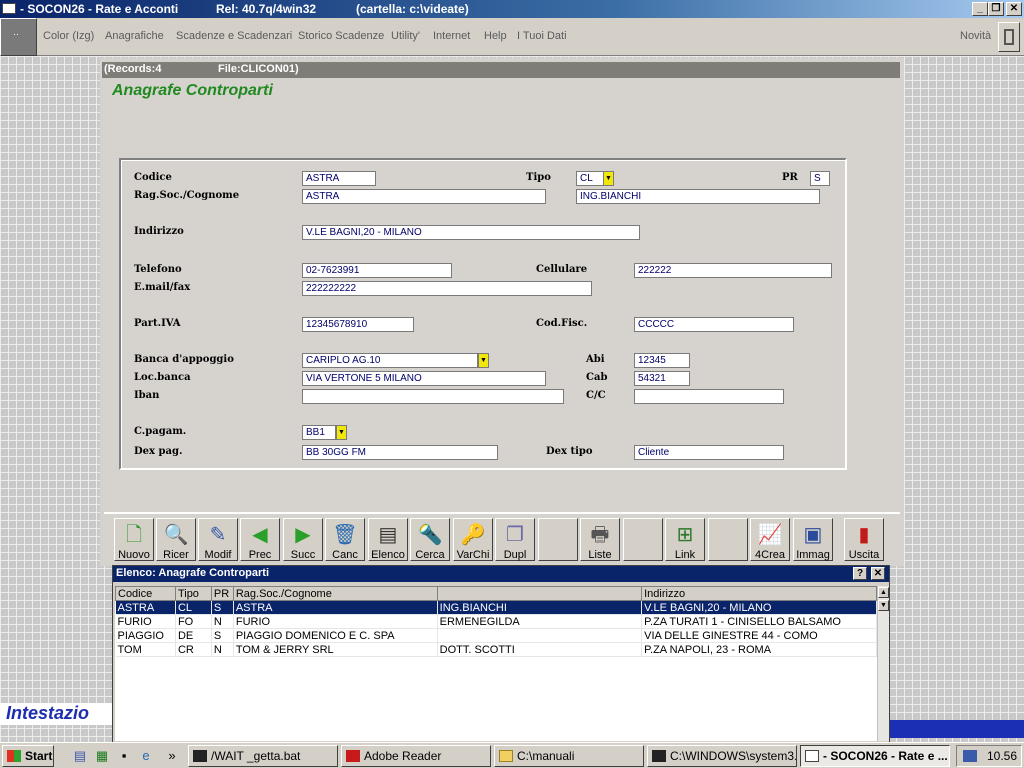 The width and height of the screenshot is (1024, 768). Describe the element at coordinates (358, 324) in the screenshot. I see `piva-field: 12345678910` at that location.